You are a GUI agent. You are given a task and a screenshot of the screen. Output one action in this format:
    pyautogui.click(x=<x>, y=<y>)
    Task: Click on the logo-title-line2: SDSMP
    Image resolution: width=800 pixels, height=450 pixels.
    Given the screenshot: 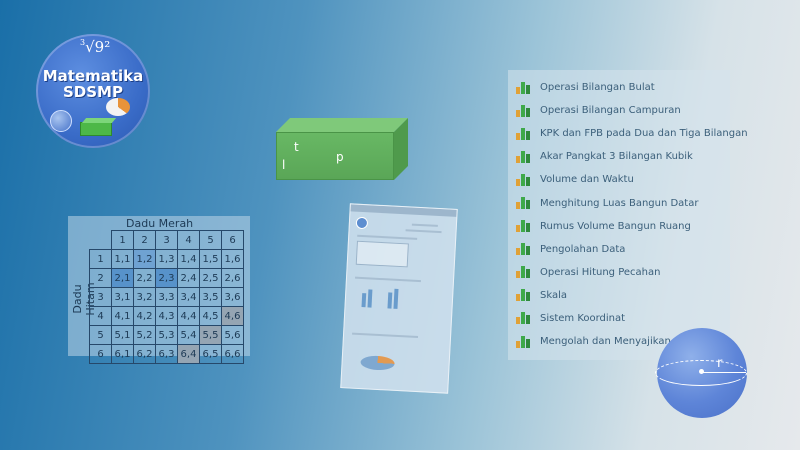 What is the action you would take?
    pyautogui.click(x=93, y=92)
    